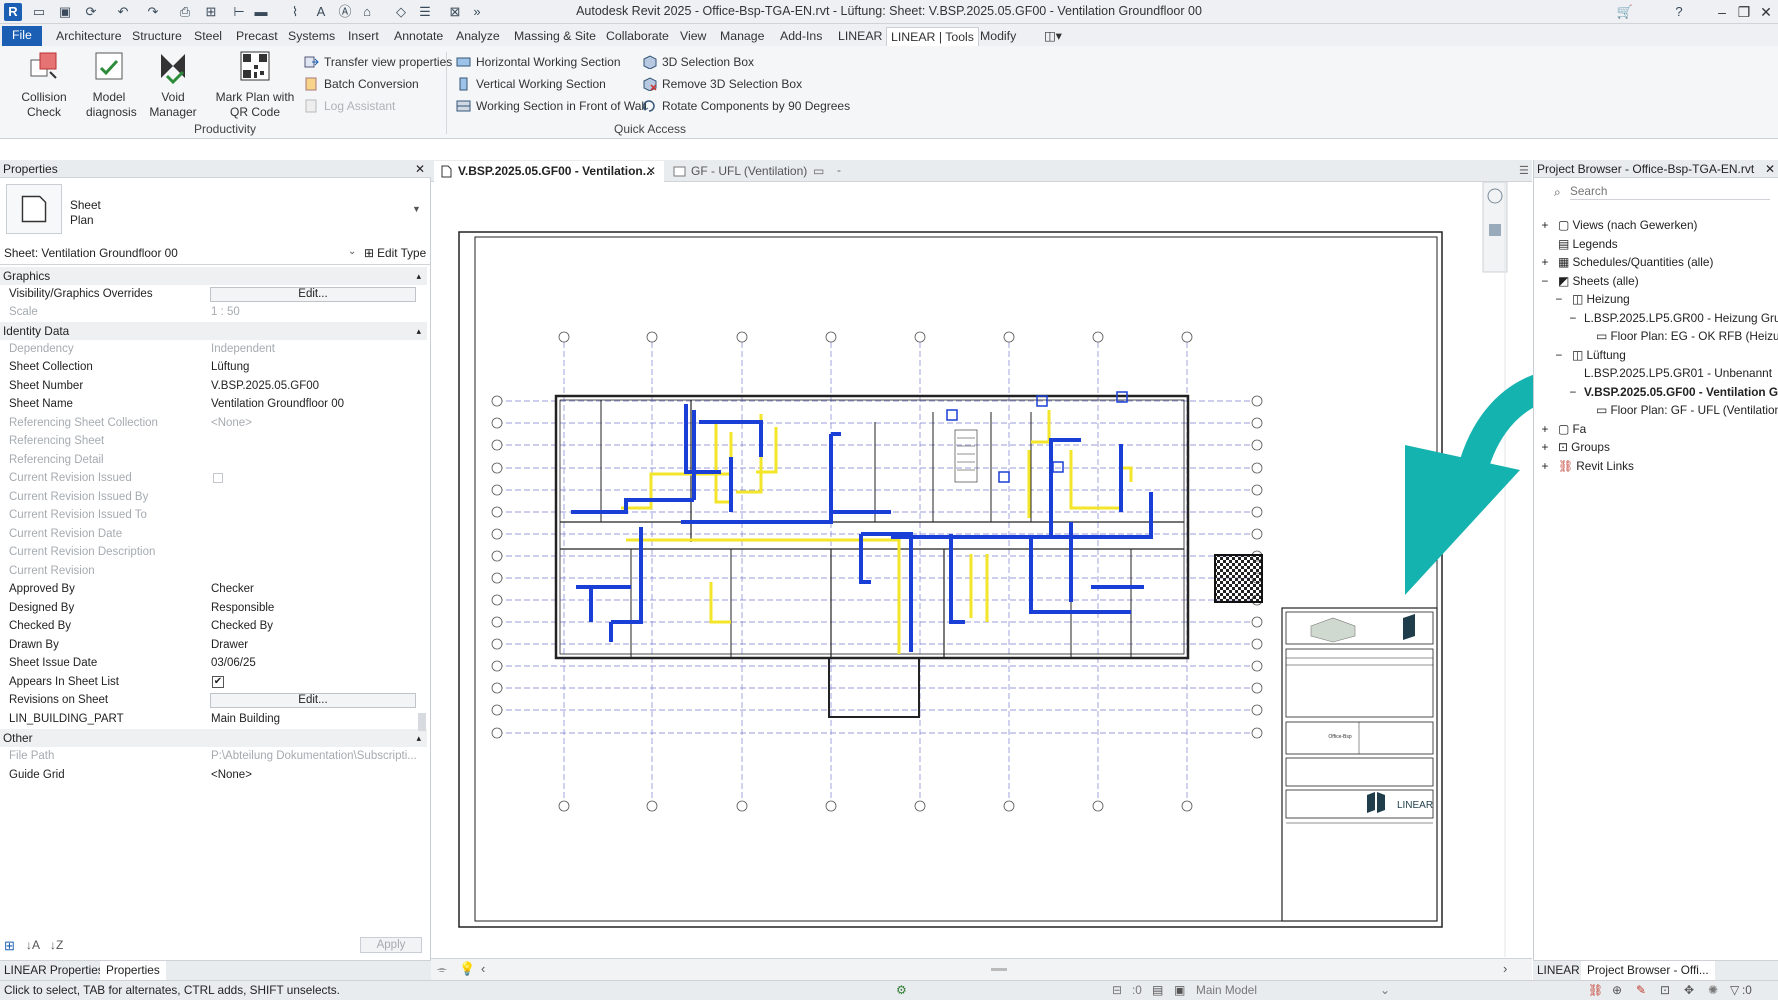 This screenshot has width=1778, height=1000. What do you see at coordinates (860, 36) in the screenshot?
I see `tab-linear: LINEAR` at bounding box center [860, 36].